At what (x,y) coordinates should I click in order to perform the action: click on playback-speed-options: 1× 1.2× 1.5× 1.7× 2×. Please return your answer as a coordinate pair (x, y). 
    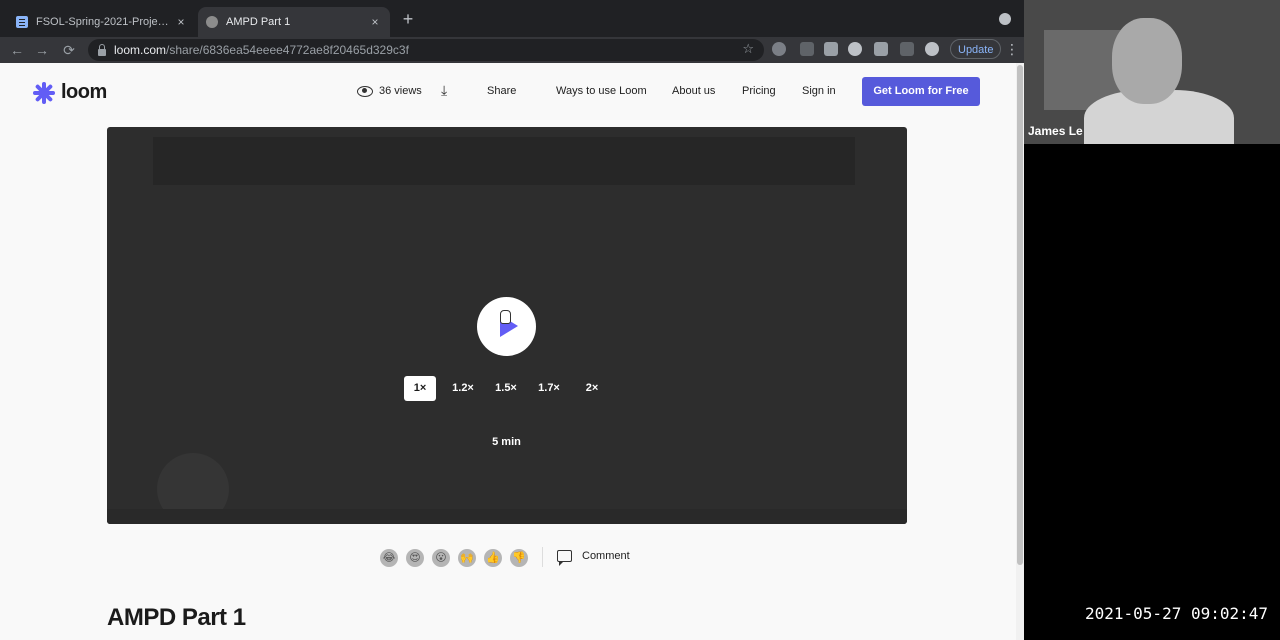
    Looking at the image, I should click on (511, 388).